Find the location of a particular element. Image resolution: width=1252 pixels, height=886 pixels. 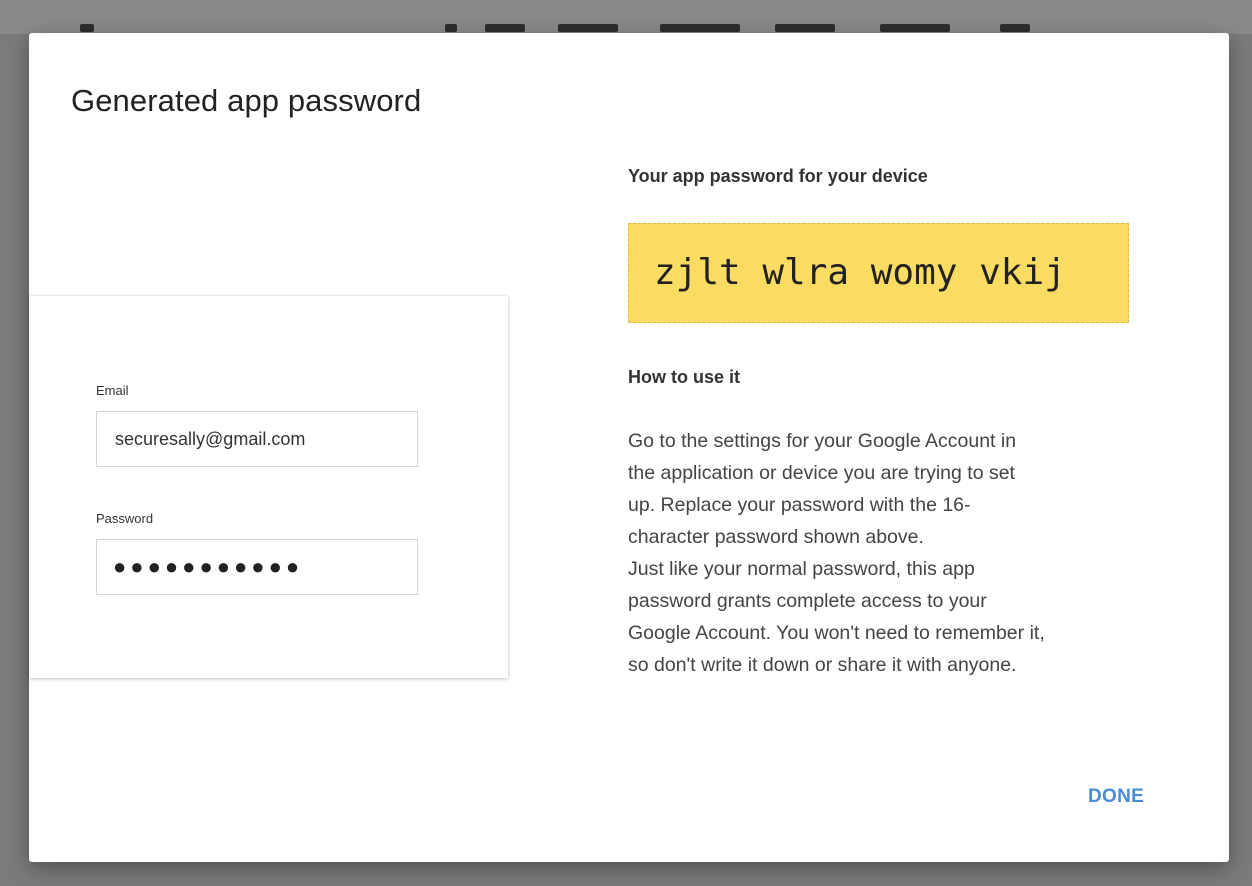

app-password-value: zjlt wlra womy vkij is located at coordinates (860, 272).